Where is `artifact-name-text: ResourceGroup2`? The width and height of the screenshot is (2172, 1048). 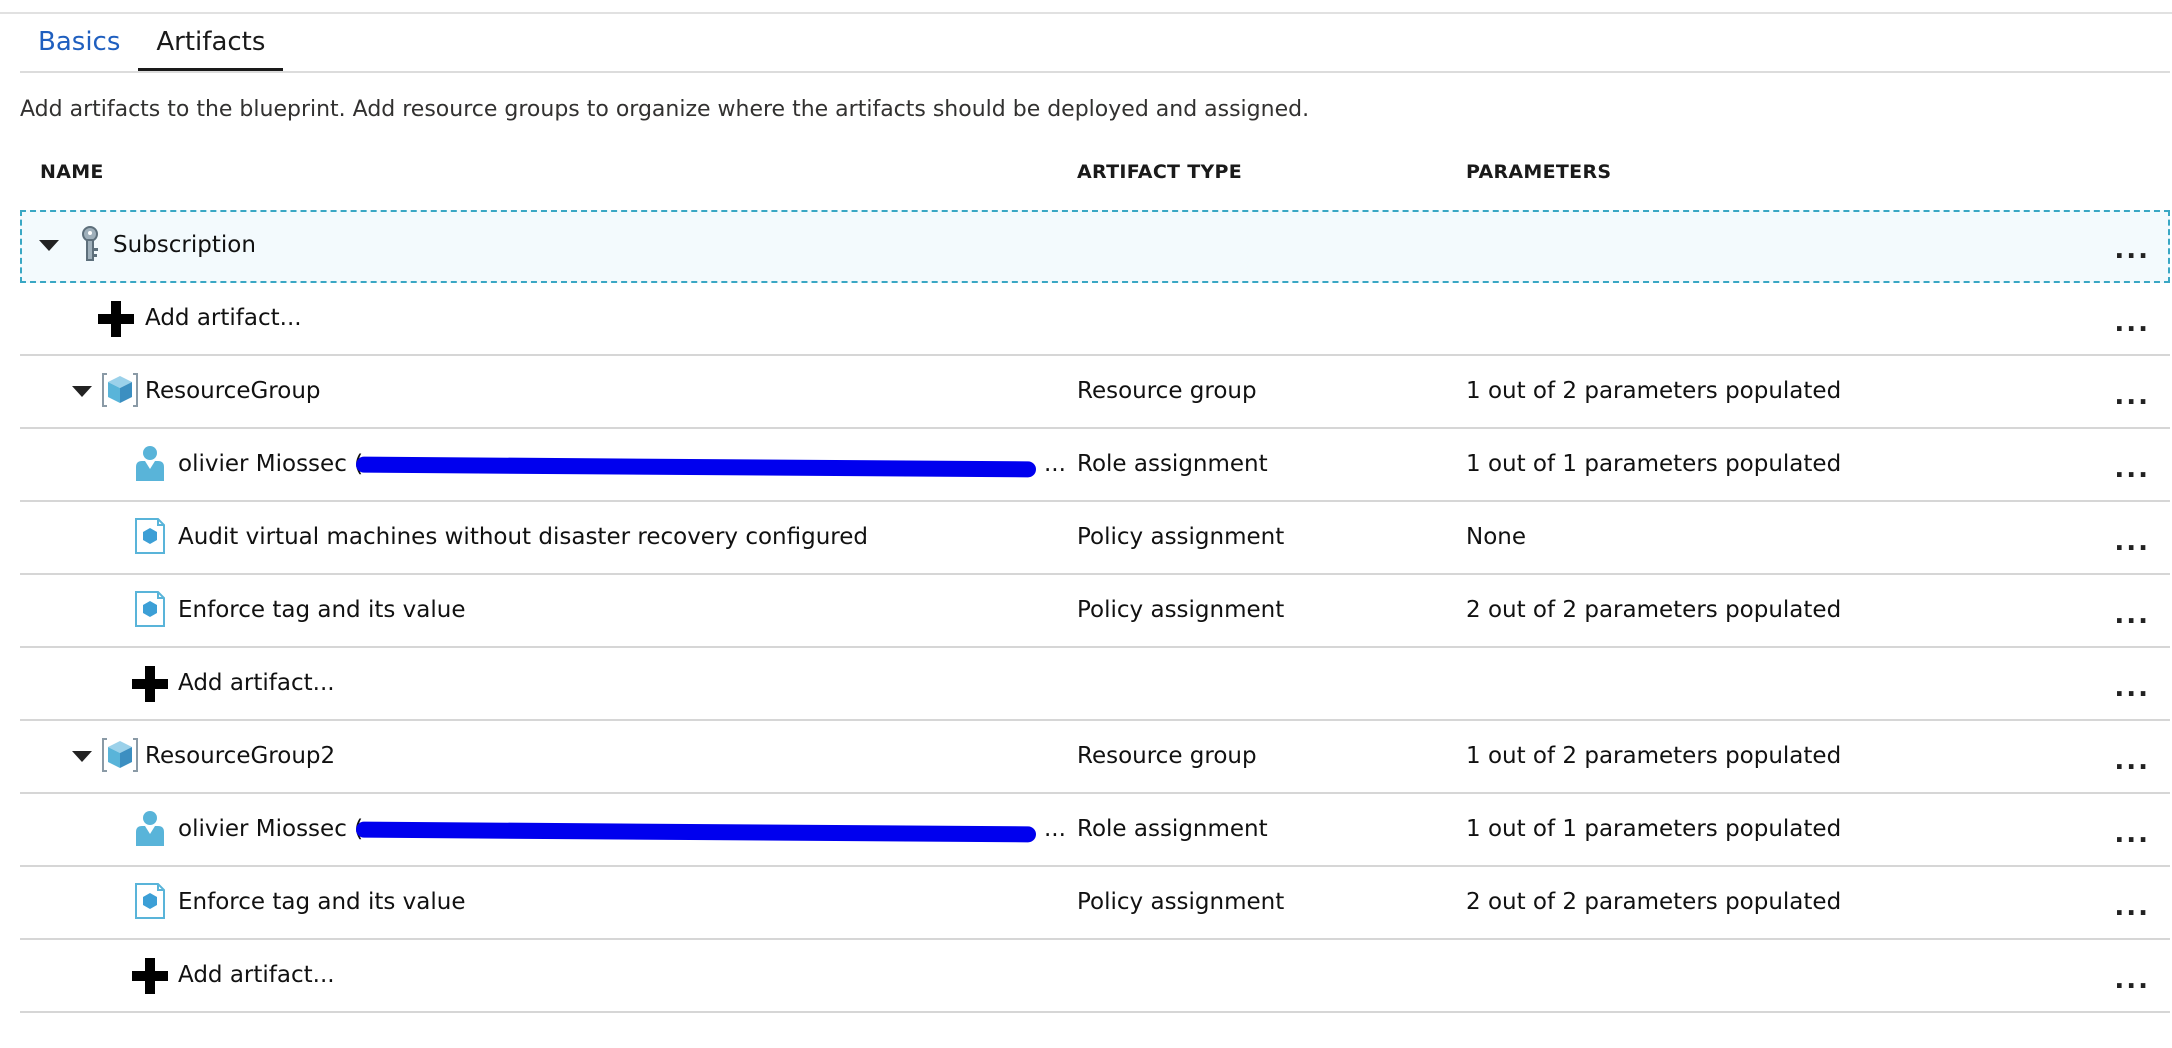
artifact-name-text: ResourceGroup2 is located at coordinates (240, 756).